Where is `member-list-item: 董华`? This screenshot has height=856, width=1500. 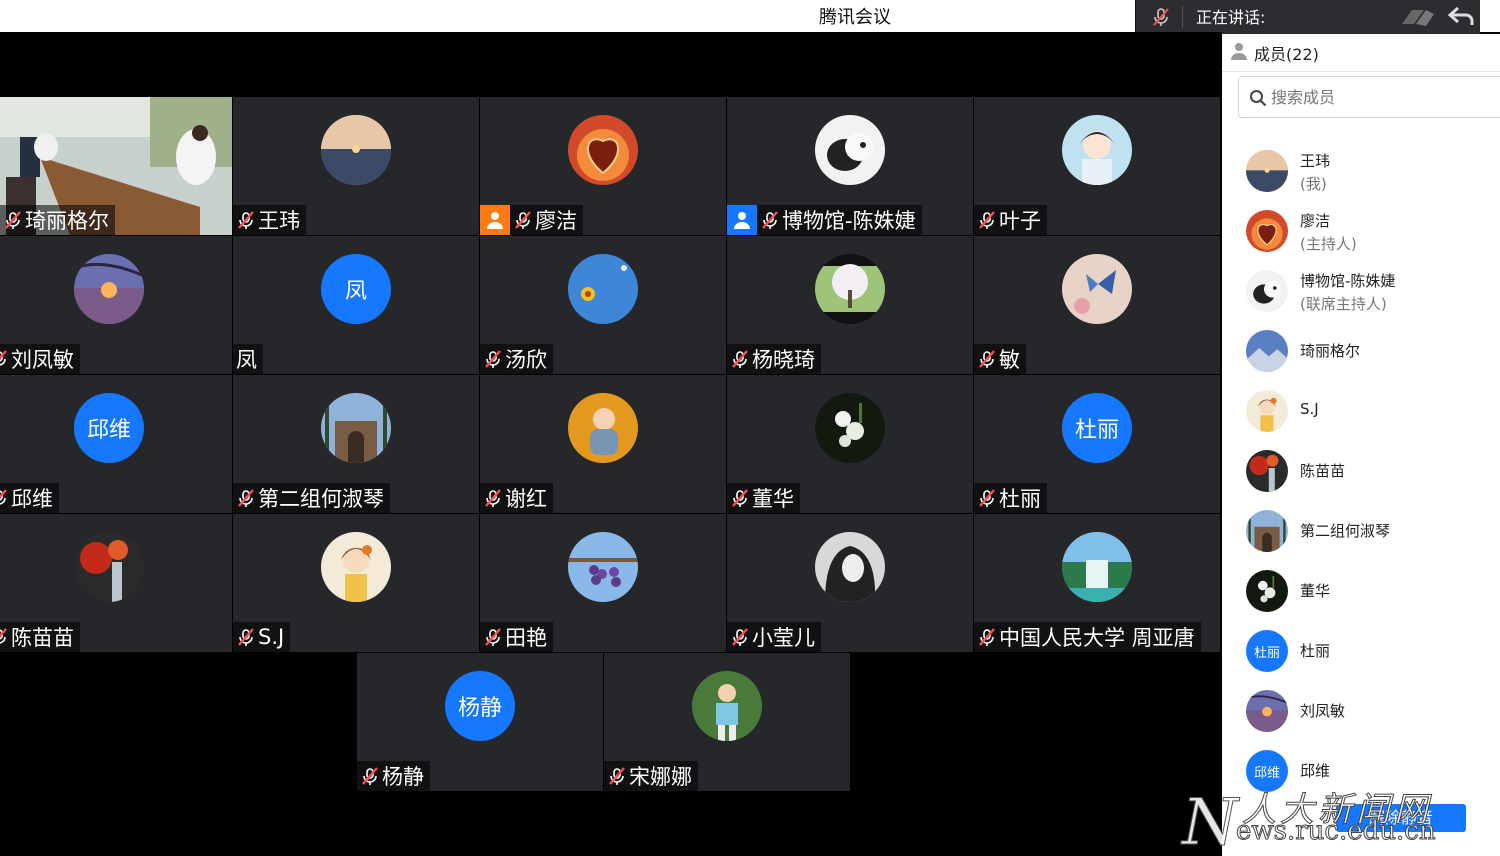
member-list-item: 董华 is located at coordinates (1361, 592).